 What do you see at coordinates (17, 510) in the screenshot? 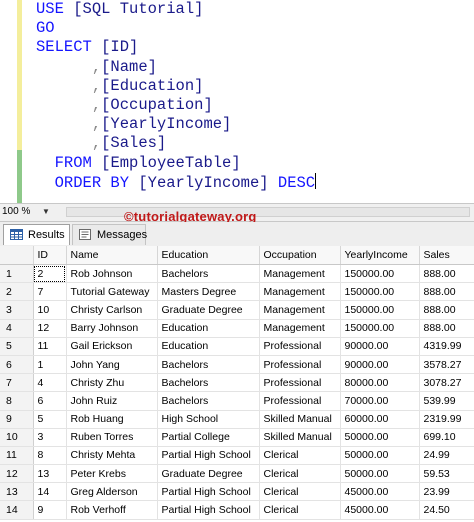
I see `row-number: 14` at bounding box center [17, 510].